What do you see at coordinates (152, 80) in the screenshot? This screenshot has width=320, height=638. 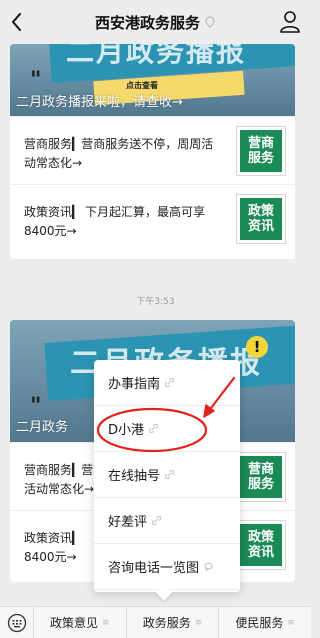 I see `article-banner: 二月政务播报 点击查看 " 二月政务播报来啦，请查收→` at bounding box center [152, 80].